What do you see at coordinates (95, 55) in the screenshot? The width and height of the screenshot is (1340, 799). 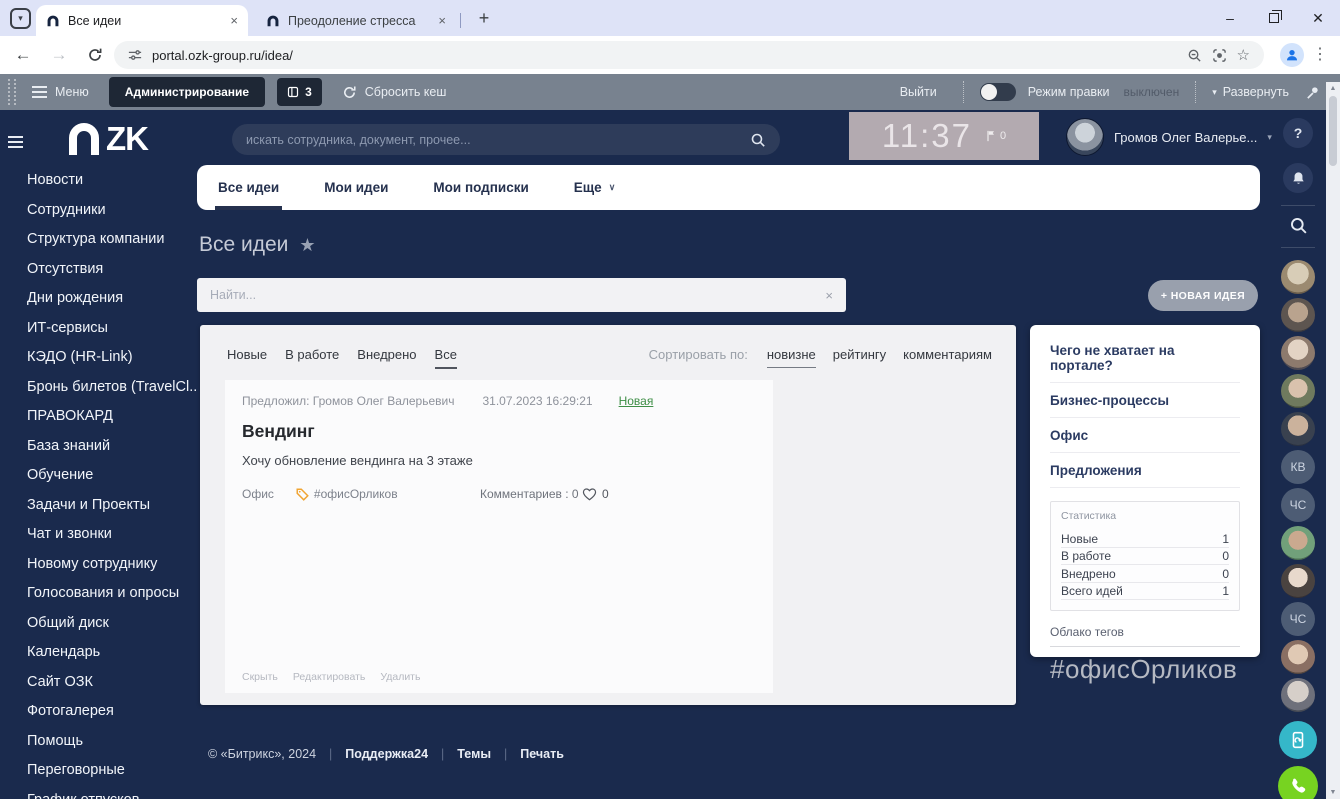 I see `reload-icon` at bounding box center [95, 55].